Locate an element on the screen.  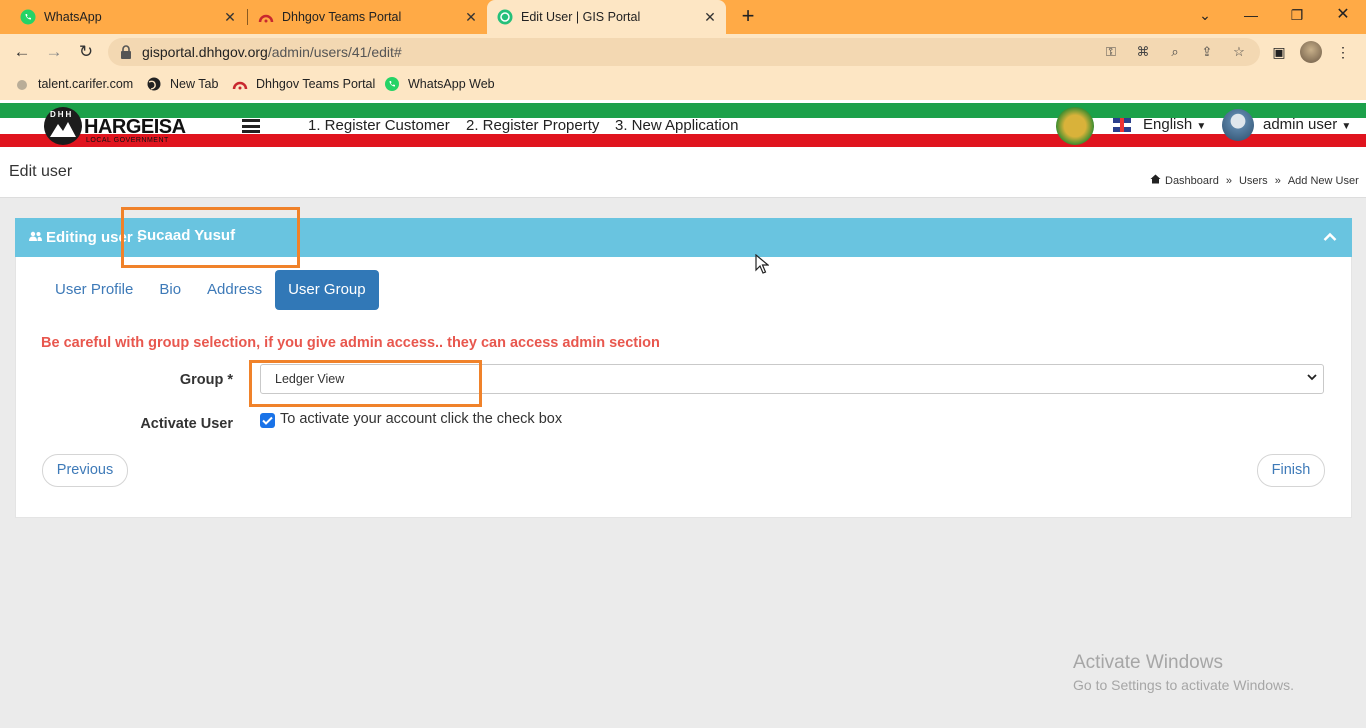
user-form-tabs: User Profile Bio Address User Group is located at coordinates (210, 290).